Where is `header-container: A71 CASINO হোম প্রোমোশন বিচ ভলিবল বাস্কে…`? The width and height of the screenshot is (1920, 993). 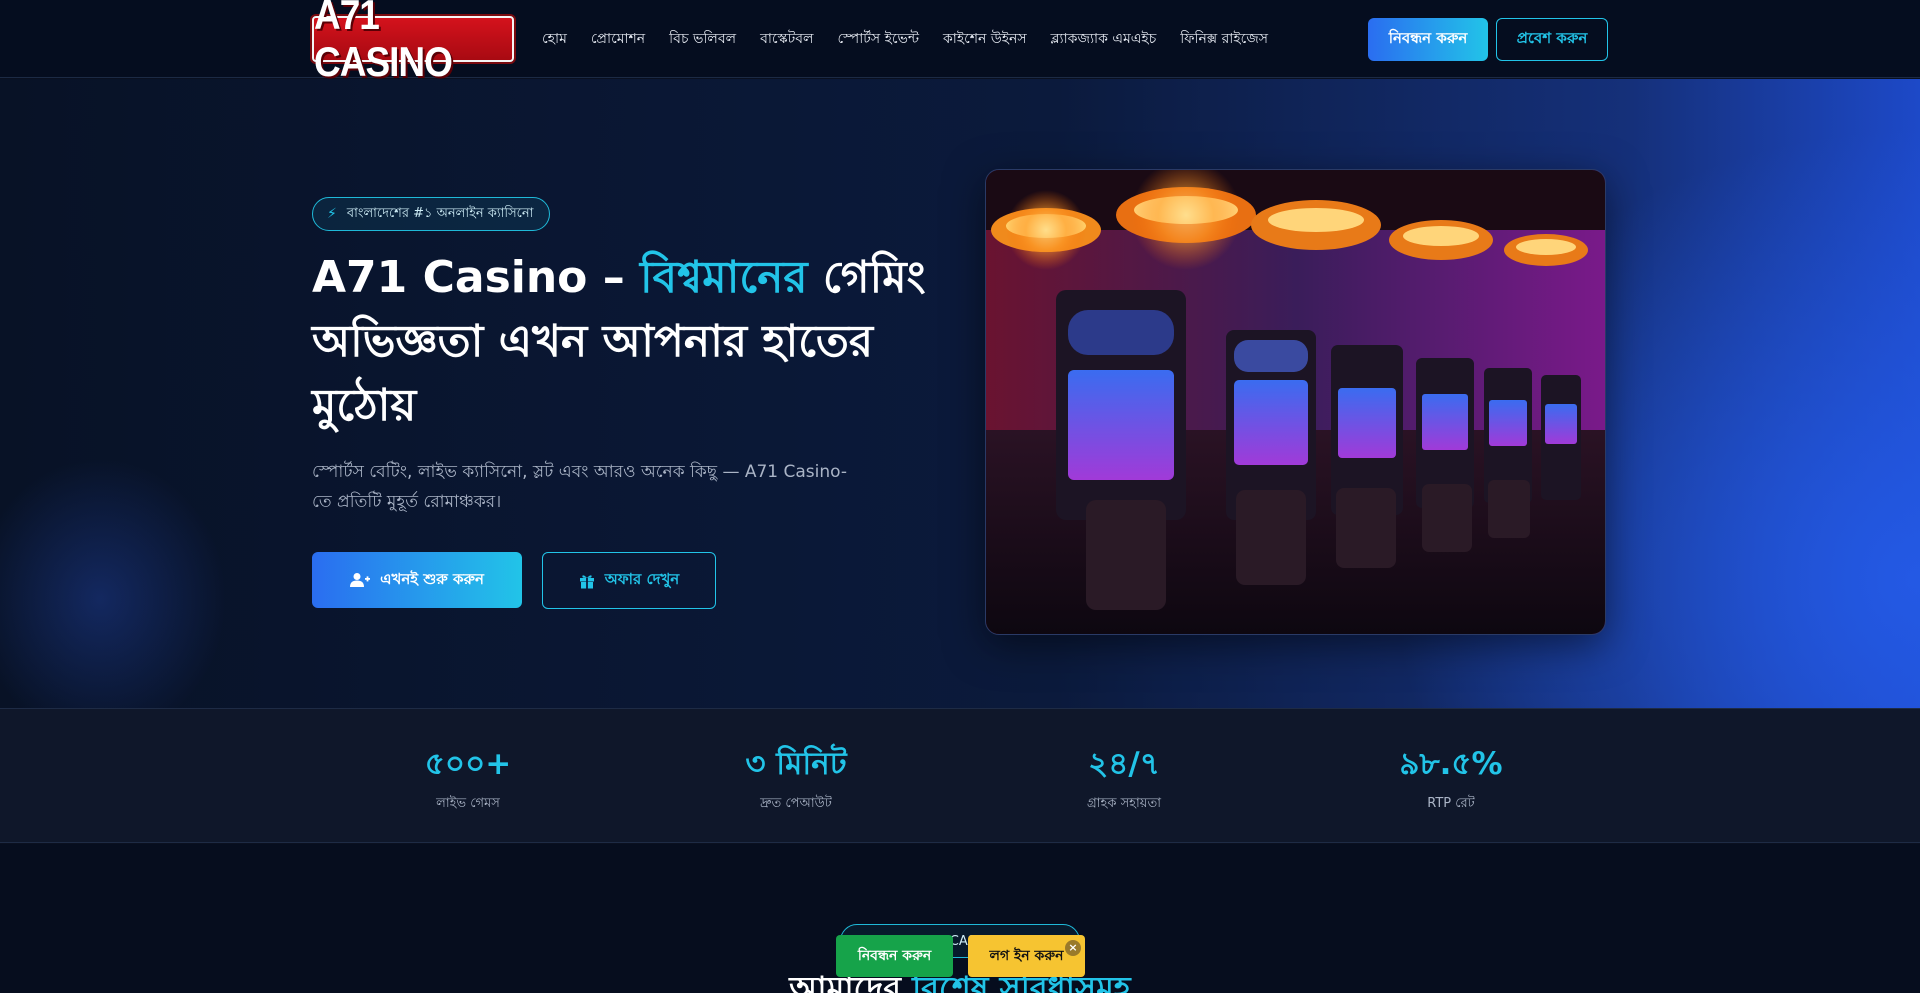
header-container: A71 CASINO হোম প্রোমোশন বিচ ভলিবল বাস্কে… is located at coordinates (960, 42).